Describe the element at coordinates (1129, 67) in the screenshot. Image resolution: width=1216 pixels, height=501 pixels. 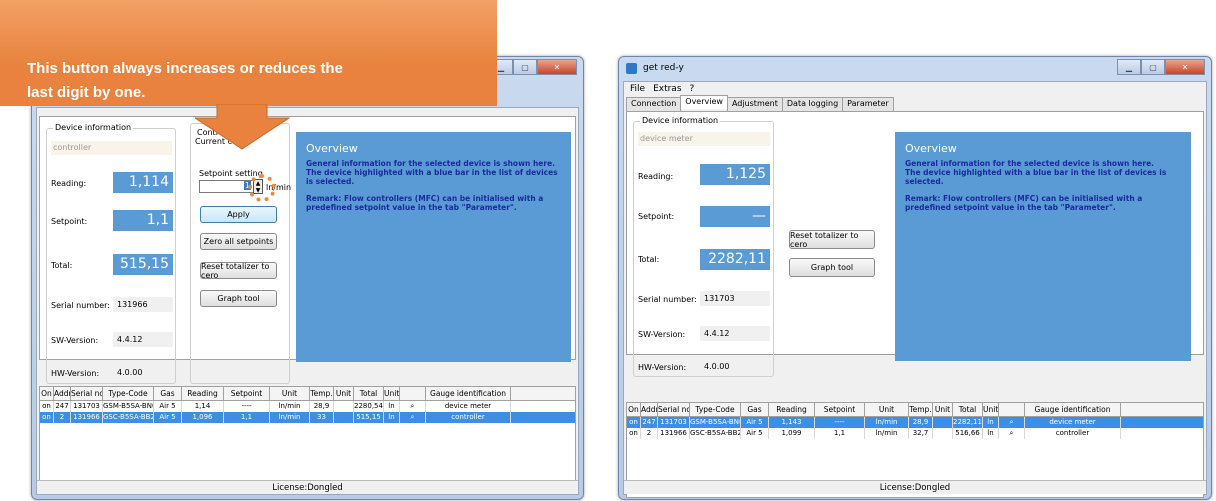
I see `minimize-icon: ▁` at that location.